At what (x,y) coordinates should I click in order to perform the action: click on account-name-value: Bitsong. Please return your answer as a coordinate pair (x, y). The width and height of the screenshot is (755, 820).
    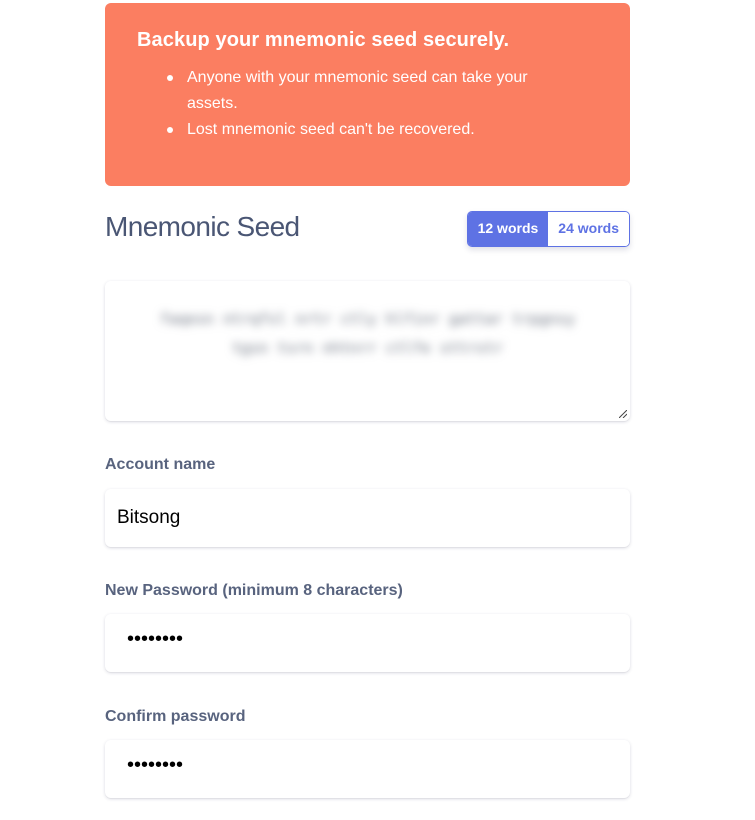
    Looking at the image, I should click on (149, 517).